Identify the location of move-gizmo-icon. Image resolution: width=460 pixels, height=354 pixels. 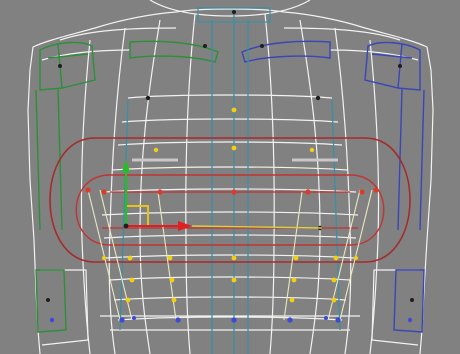
(222, 195).